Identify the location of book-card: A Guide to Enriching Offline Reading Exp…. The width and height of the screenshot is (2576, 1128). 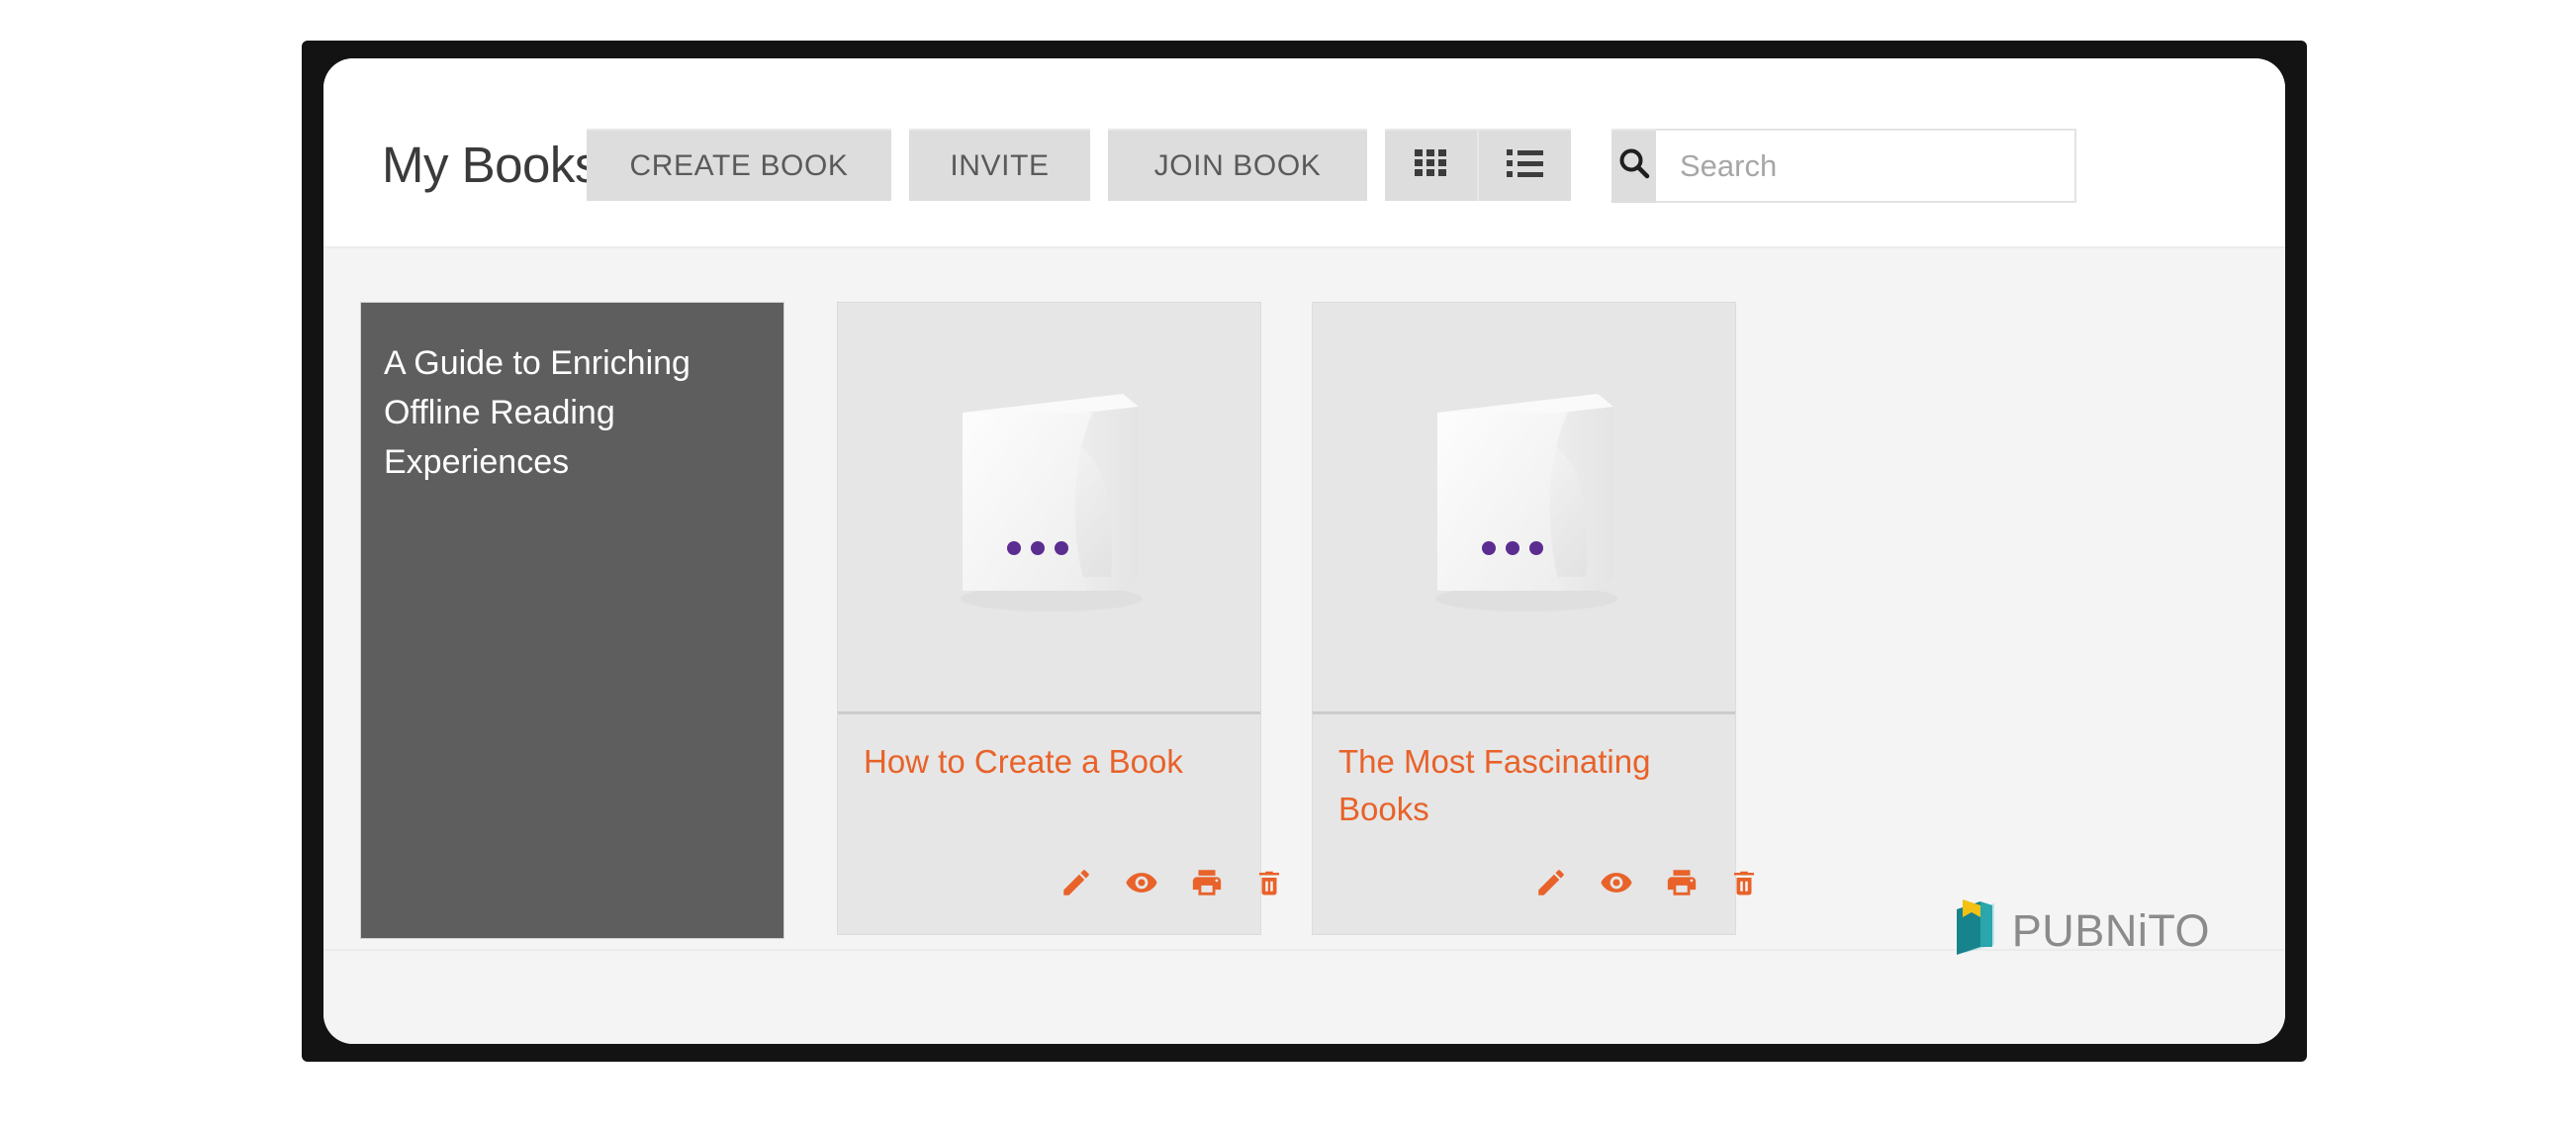
(572, 620).